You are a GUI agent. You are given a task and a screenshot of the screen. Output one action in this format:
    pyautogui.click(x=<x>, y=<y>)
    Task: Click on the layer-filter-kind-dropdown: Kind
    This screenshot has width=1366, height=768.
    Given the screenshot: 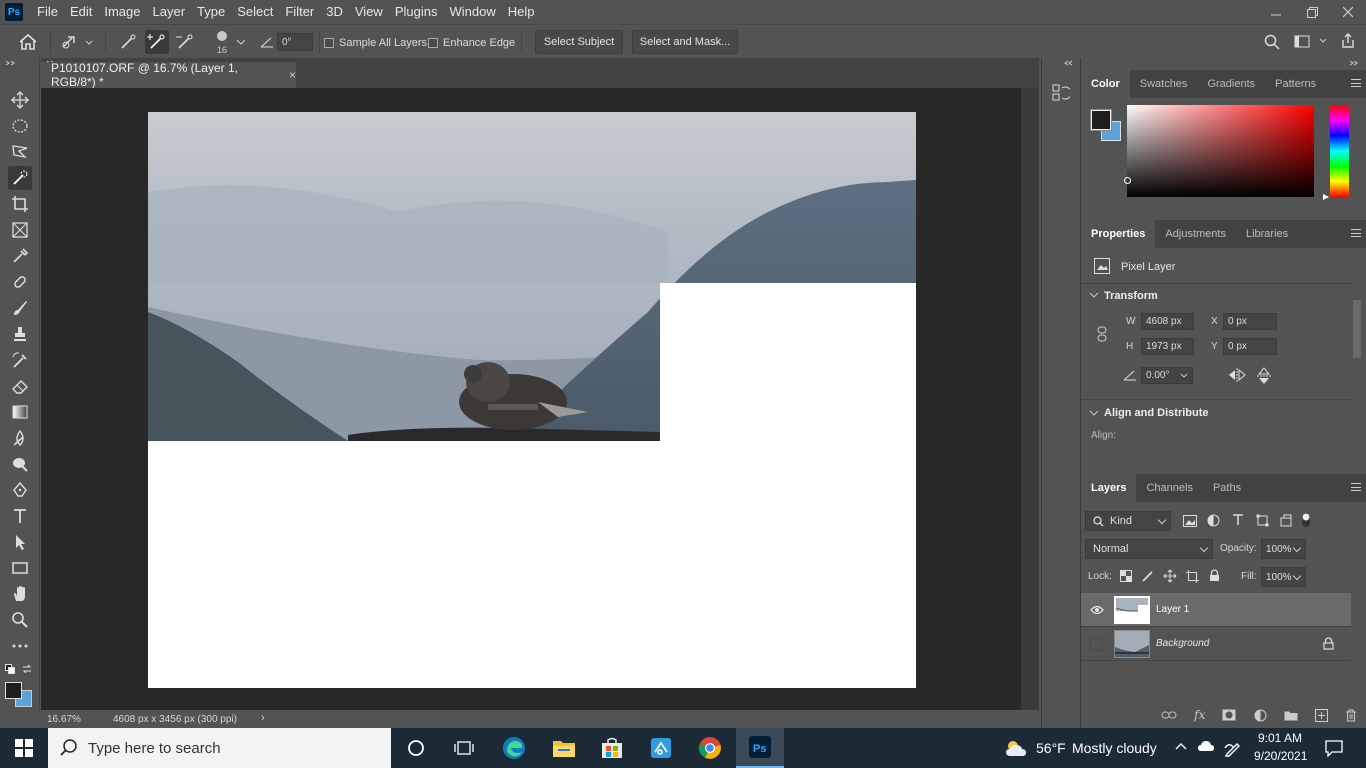 What is the action you would take?
    pyautogui.click(x=1128, y=521)
    